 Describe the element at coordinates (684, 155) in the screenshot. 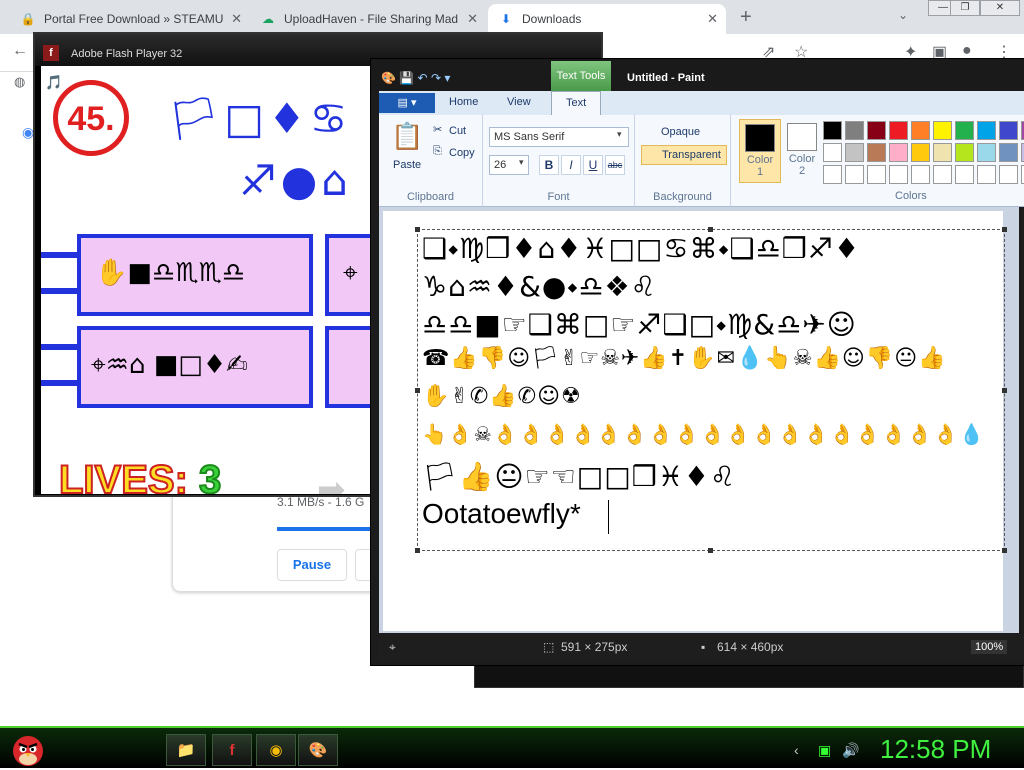

I see `transparent-option: Transparent` at that location.